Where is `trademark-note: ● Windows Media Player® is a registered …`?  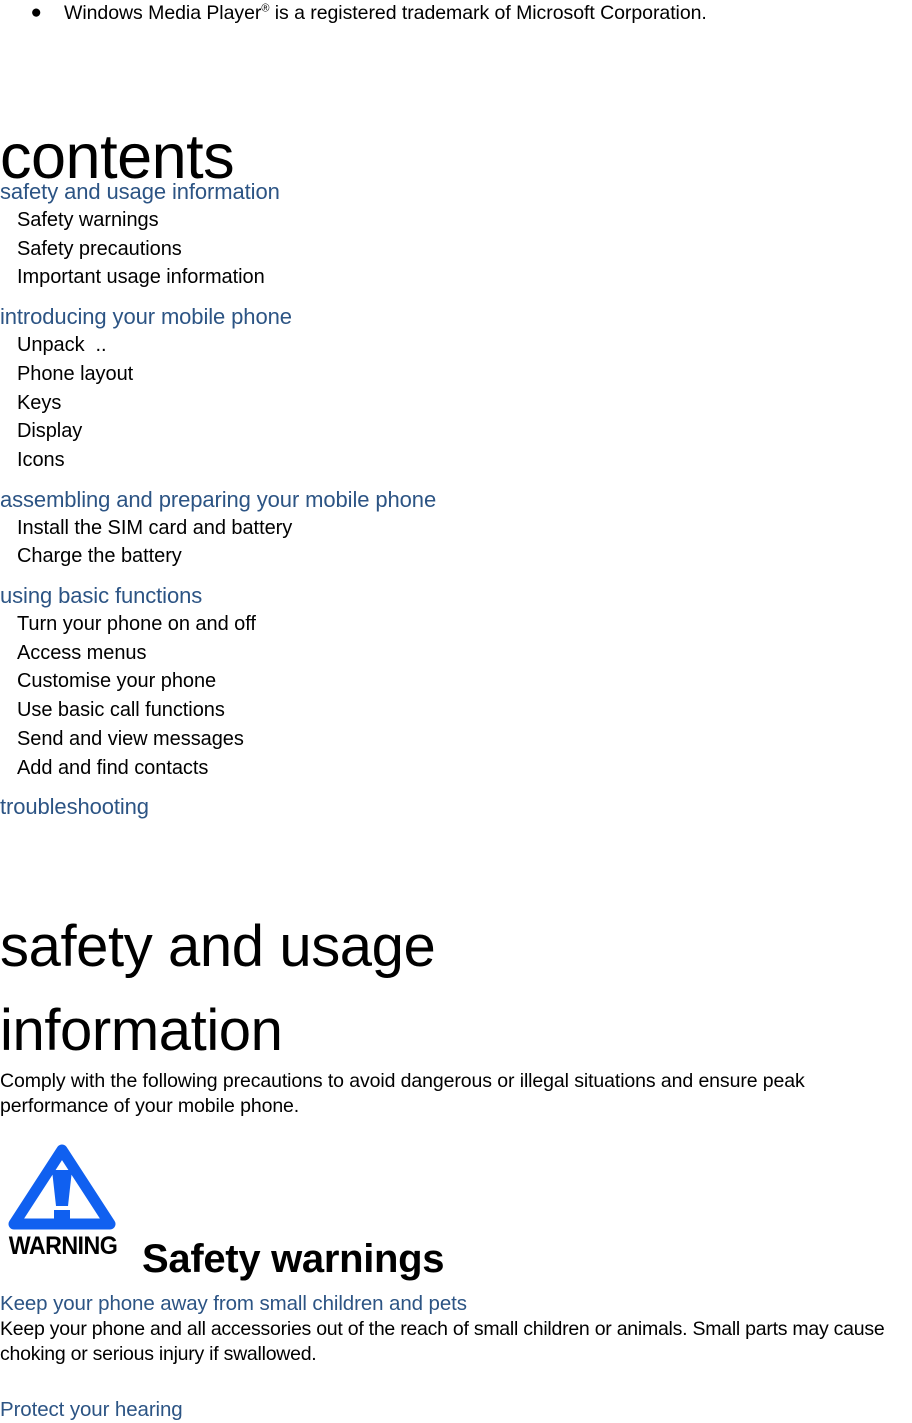 trademark-note: ● Windows Media Player® is a registered … is located at coordinates (456, 13).